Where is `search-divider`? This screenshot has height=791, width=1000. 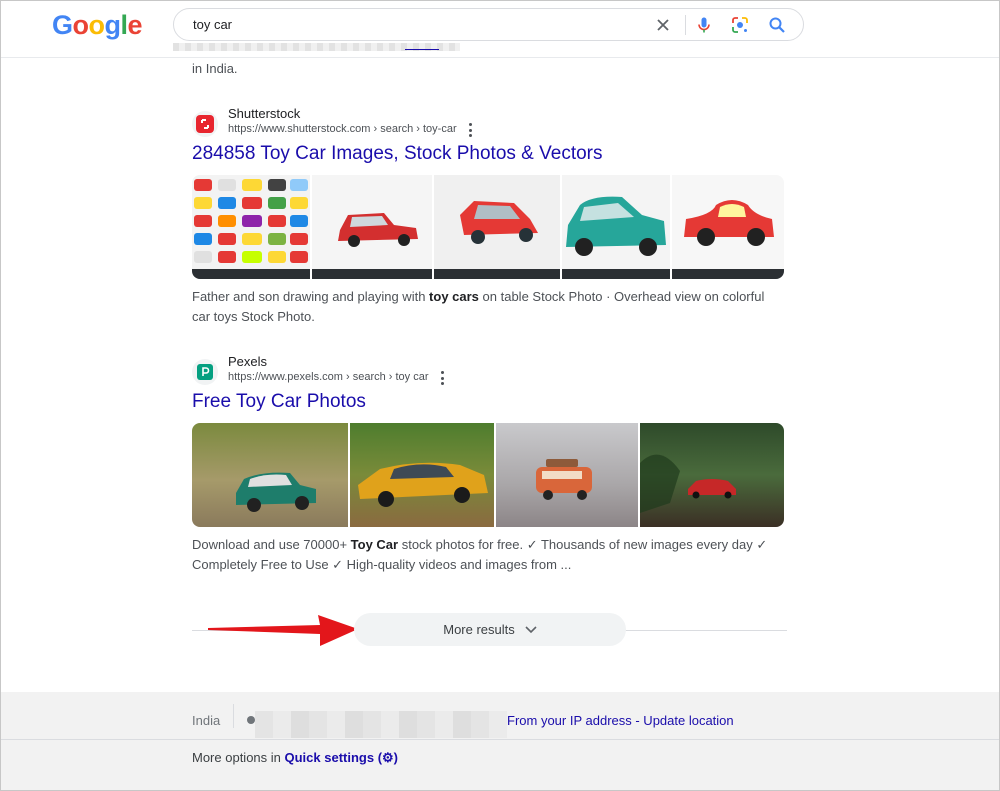 search-divider is located at coordinates (685, 25).